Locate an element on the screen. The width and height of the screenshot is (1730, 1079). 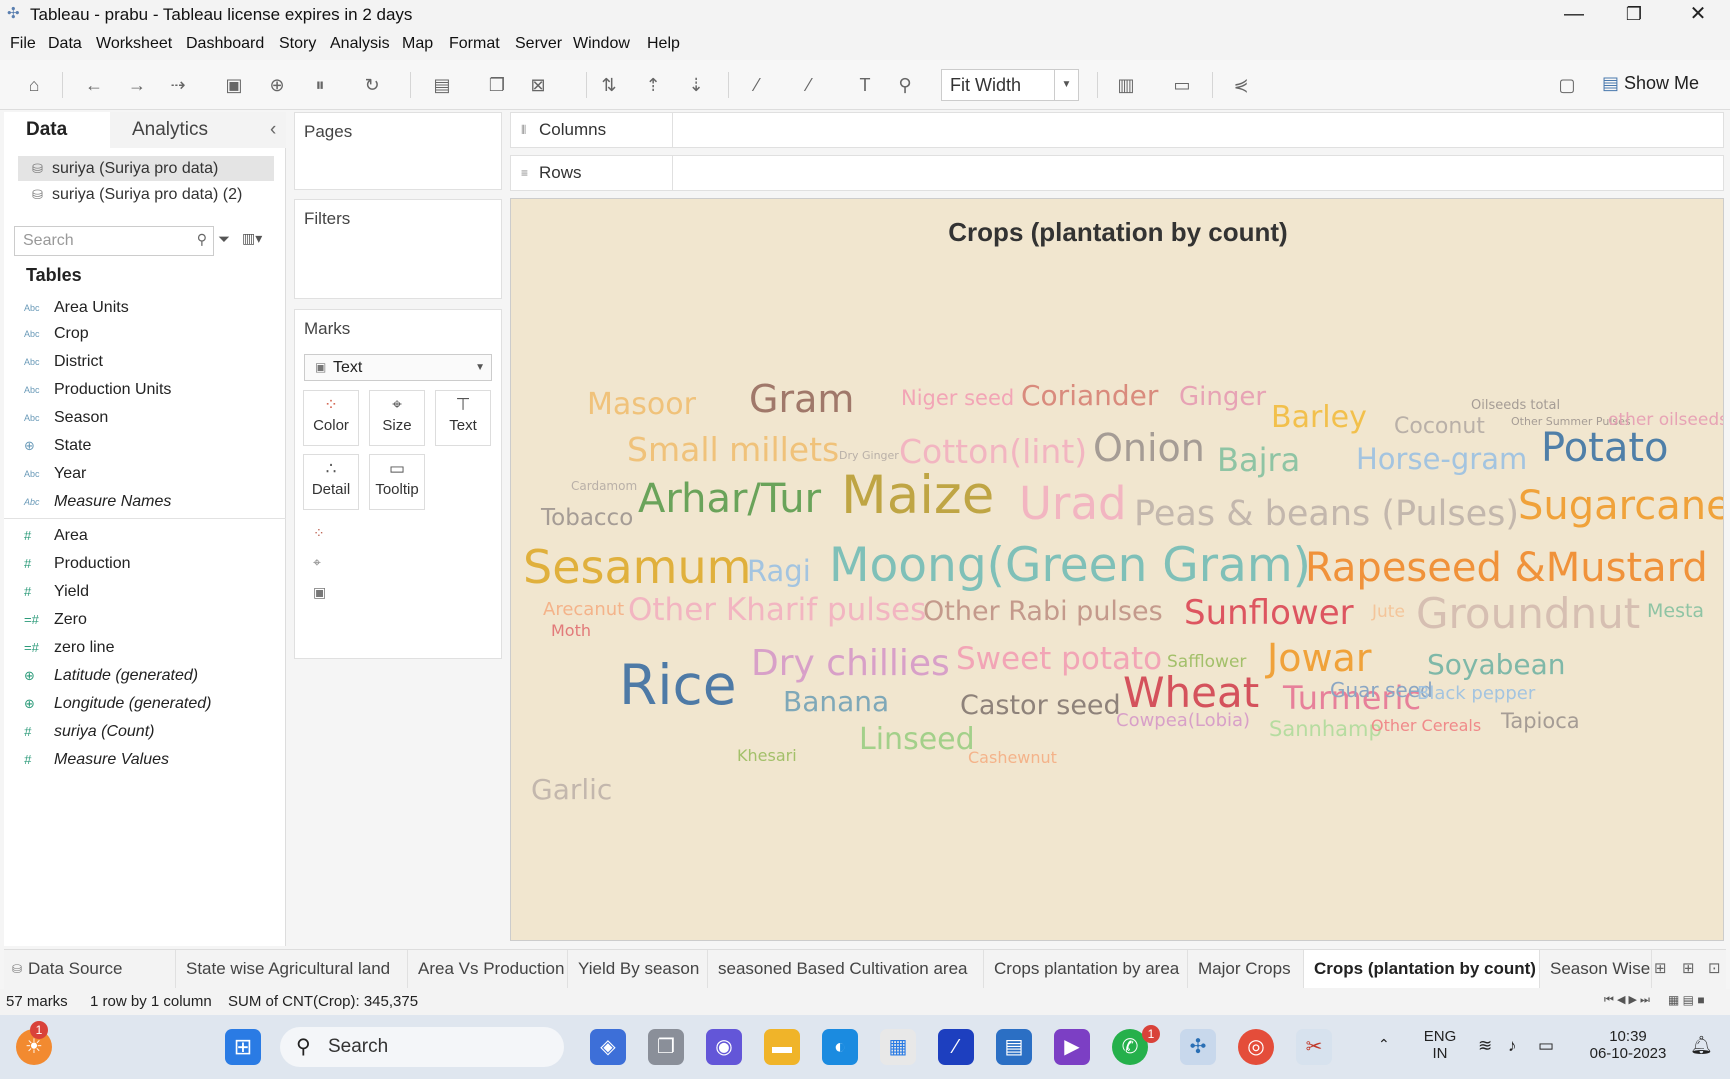
field-season: Abc Season is located at coordinates (66, 418).